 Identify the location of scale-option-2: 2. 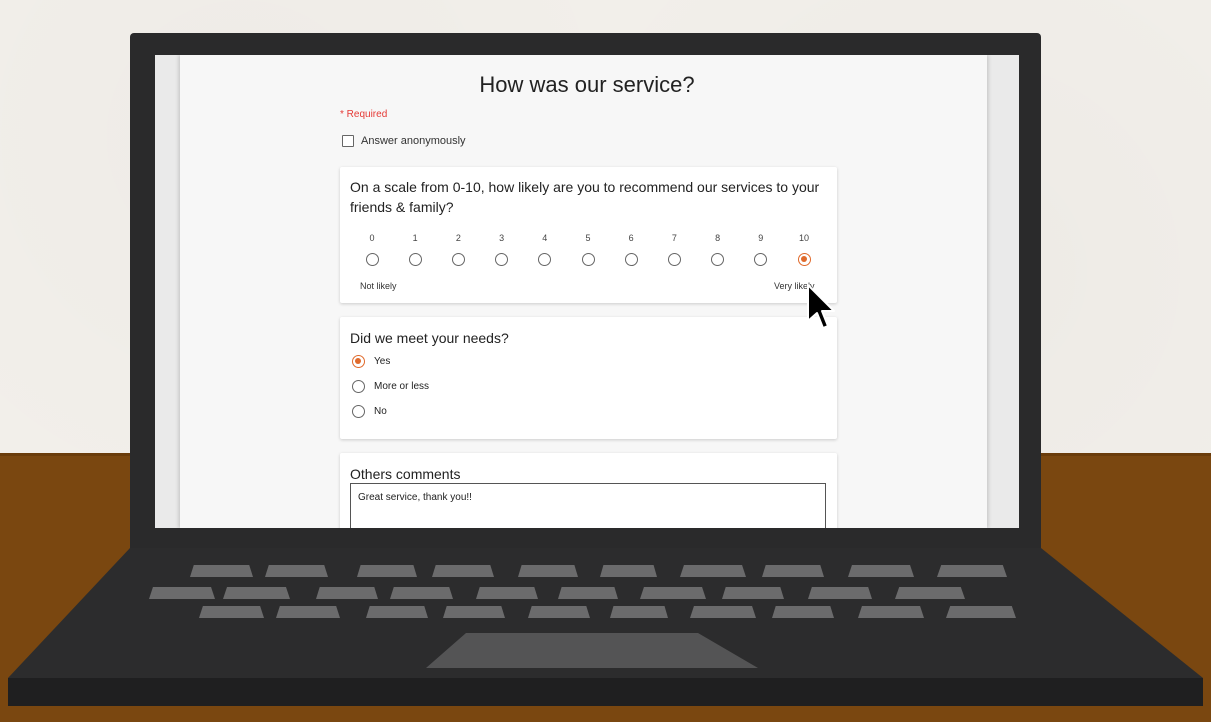
(458, 252).